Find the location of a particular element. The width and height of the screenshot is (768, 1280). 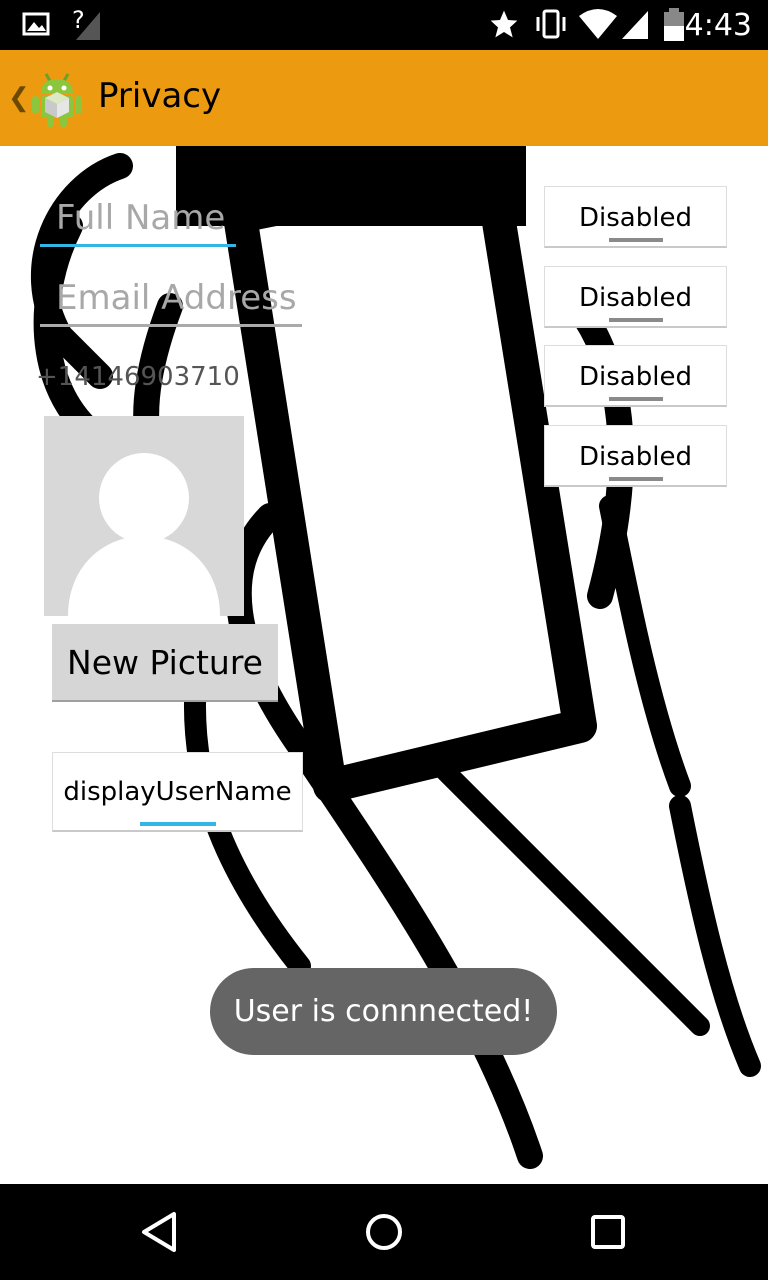

vibrate-icon is located at coordinates (551, 24).